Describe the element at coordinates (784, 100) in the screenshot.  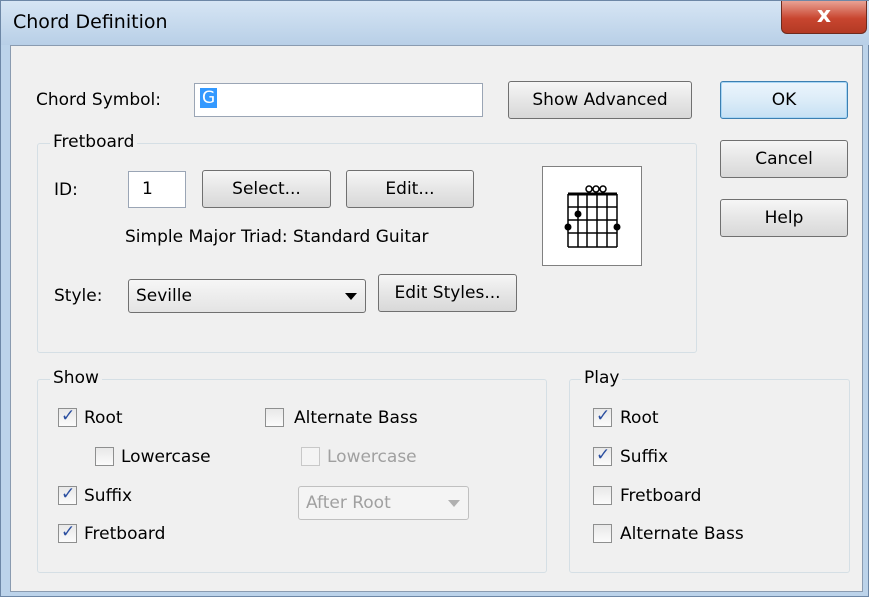
I see `ok-button: OK` at that location.